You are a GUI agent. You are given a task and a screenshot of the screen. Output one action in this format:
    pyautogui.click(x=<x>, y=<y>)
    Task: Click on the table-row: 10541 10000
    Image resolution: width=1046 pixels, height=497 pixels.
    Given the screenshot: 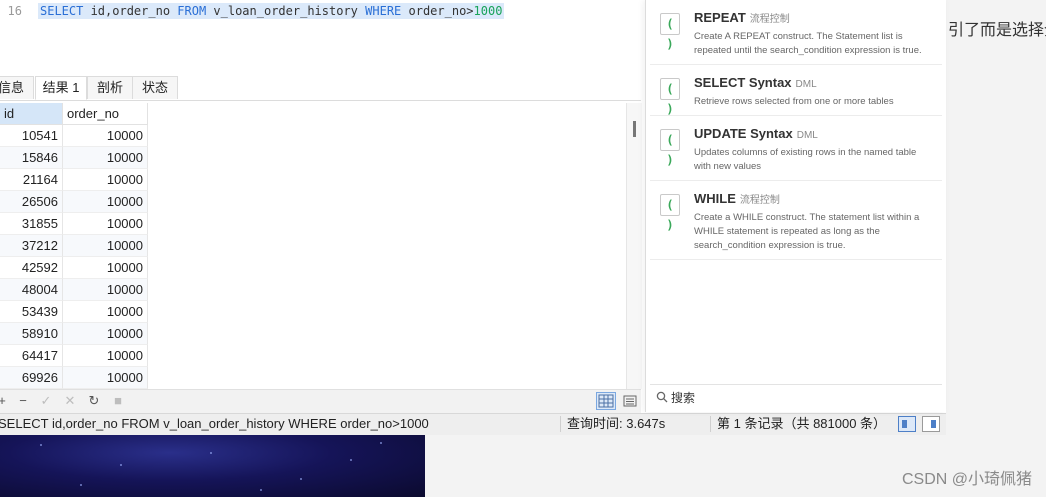 What is the action you would take?
    pyautogui.click(x=74, y=136)
    